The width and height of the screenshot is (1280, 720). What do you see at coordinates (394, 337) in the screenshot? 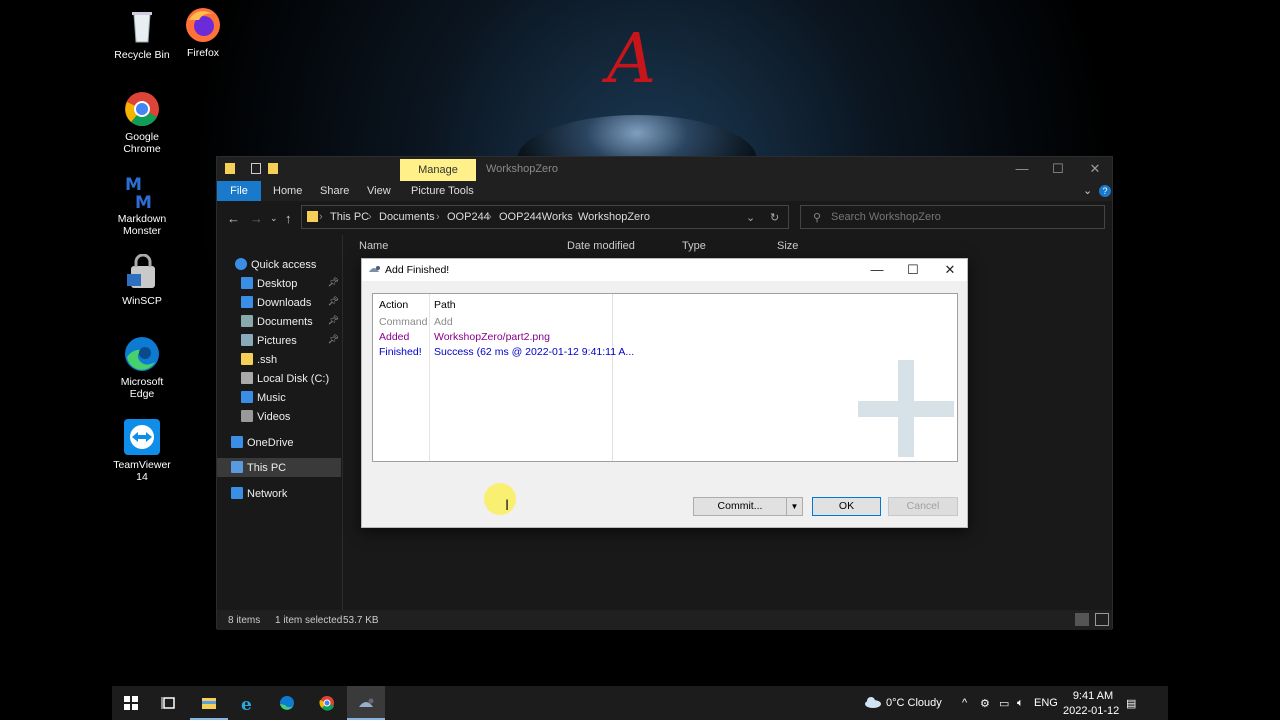
I see `log-row-action: Added` at bounding box center [394, 337].